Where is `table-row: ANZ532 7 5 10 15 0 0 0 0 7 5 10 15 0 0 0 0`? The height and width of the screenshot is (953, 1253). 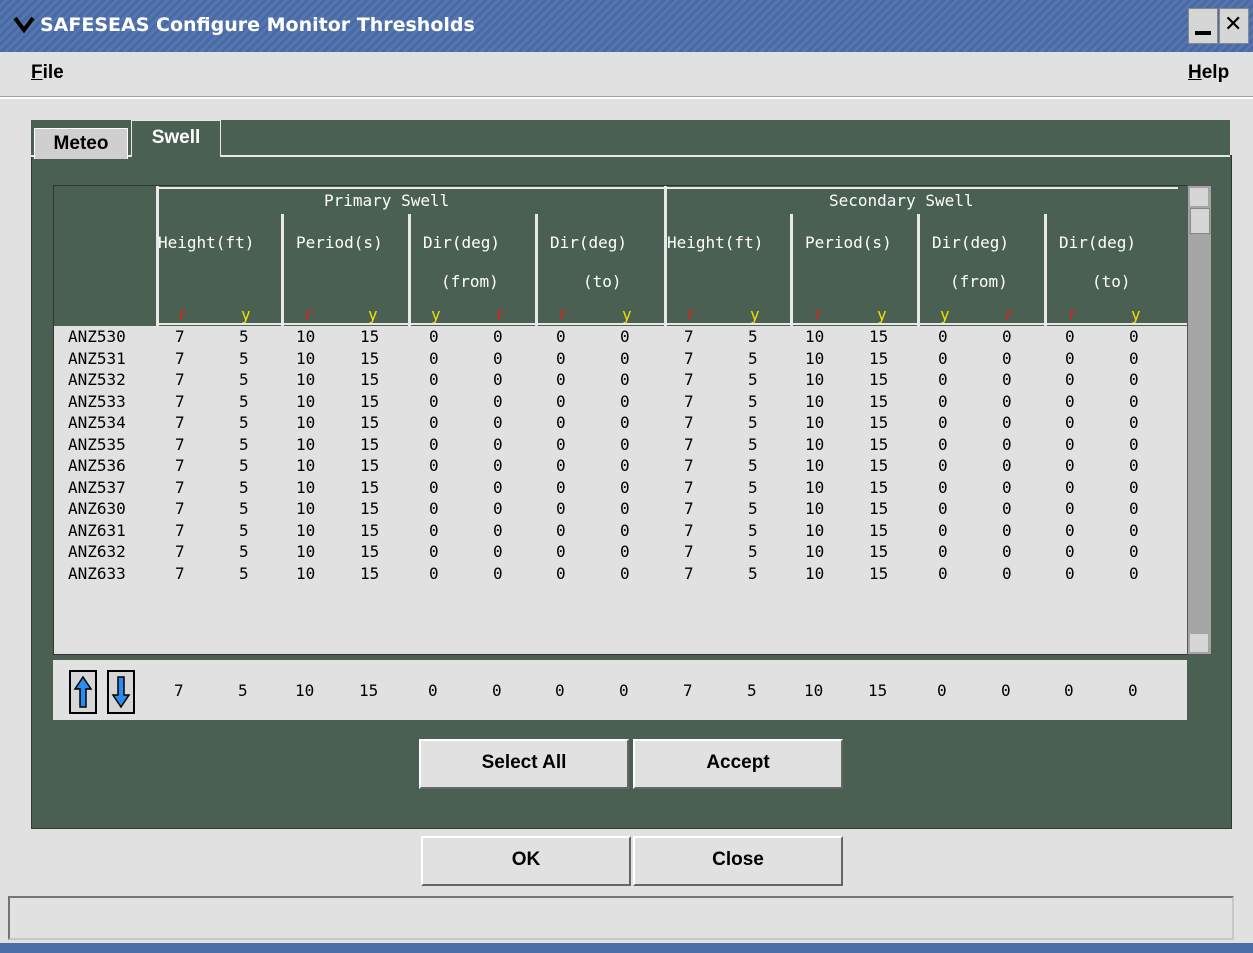 table-row: ANZ532 7 5 10 15 0 0 0 0 7 5 10 15 0 0 0 0 is located at coordinates (621, 380).